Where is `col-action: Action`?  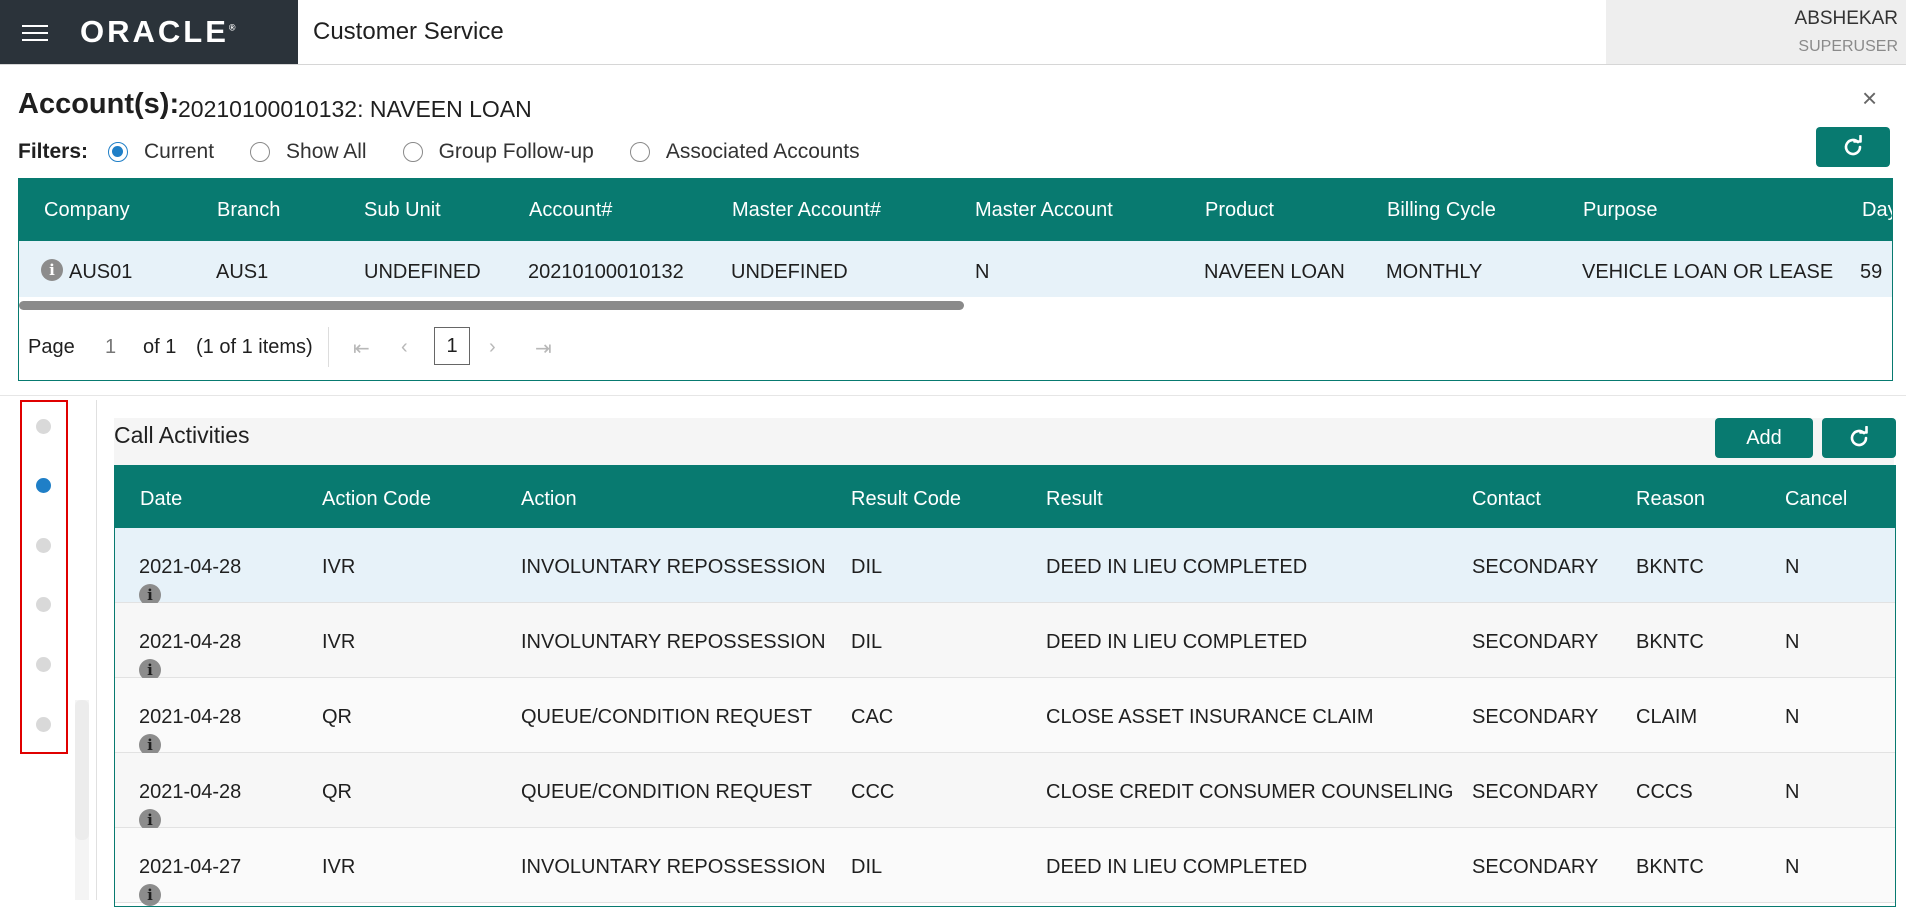
col-action: Action is located at coordinates (549, 499).